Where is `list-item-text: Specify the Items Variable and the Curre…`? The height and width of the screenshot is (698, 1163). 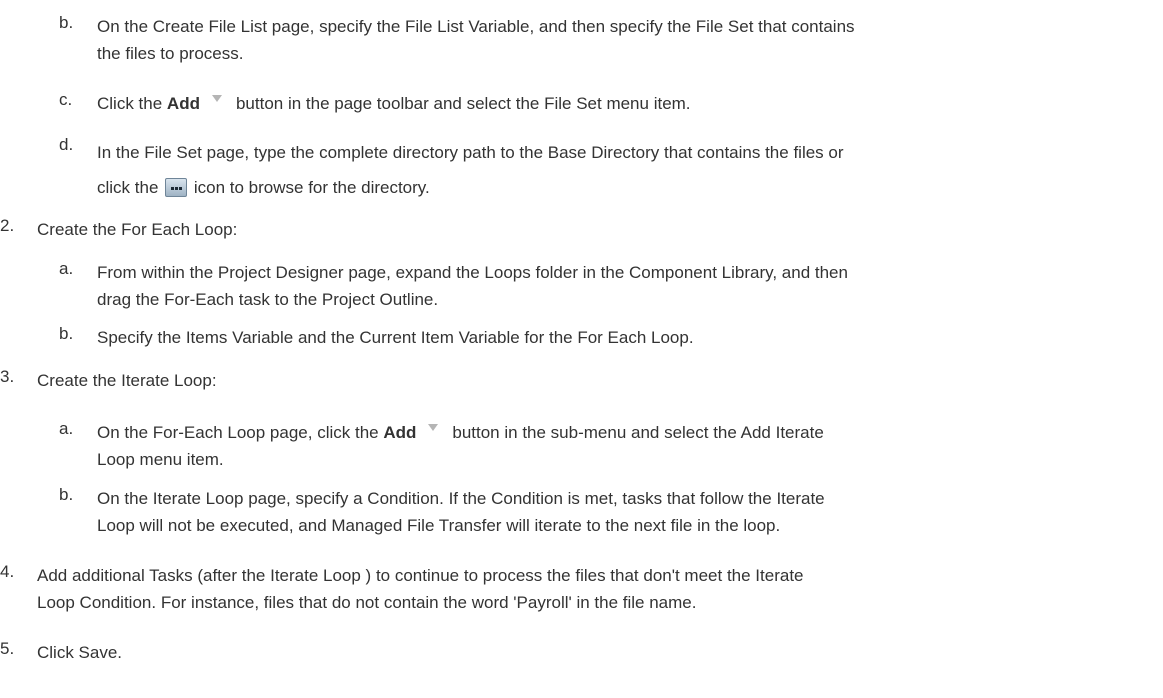 list-item-text: Specify the Items Variable and the Curre… is located at coordinates (395, 337).